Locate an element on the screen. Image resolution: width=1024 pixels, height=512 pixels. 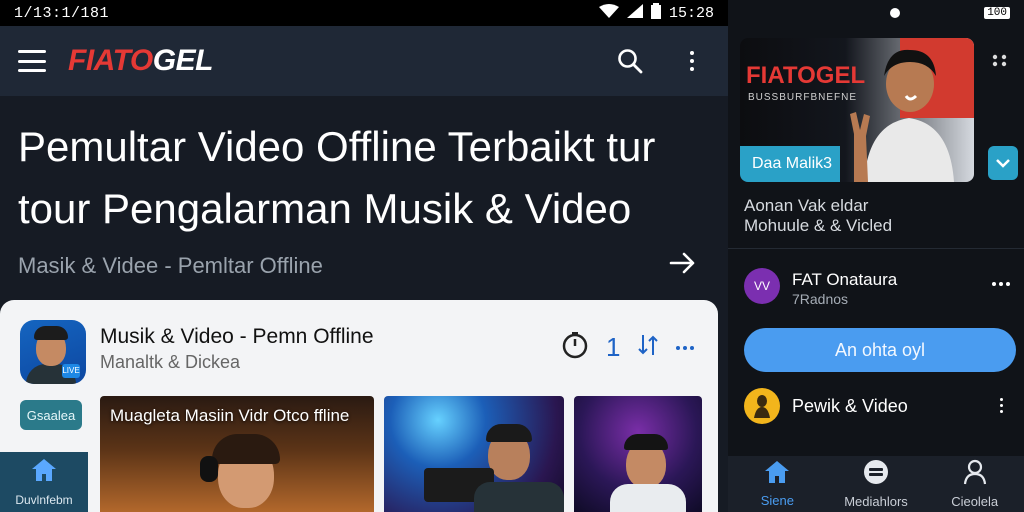
battery-indicator: 100 is located at coordinates (997, 13).